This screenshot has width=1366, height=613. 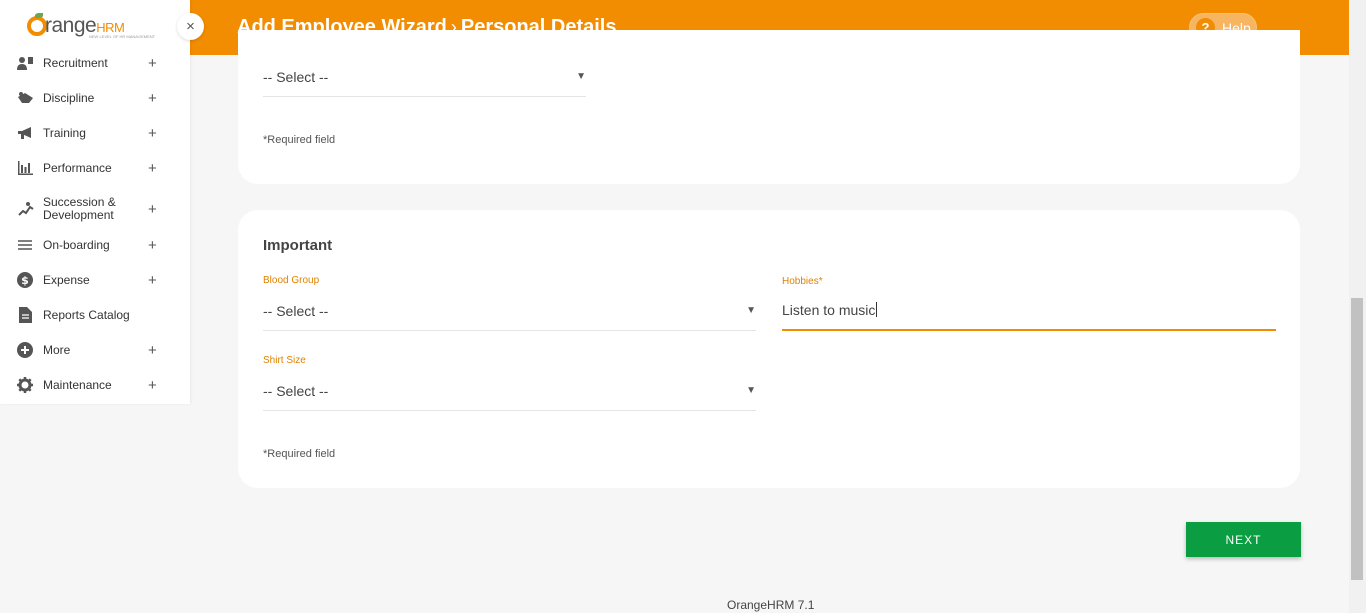 I want to click on footer-version: OrangeHRM 7.1, so click(x=771, y=605).